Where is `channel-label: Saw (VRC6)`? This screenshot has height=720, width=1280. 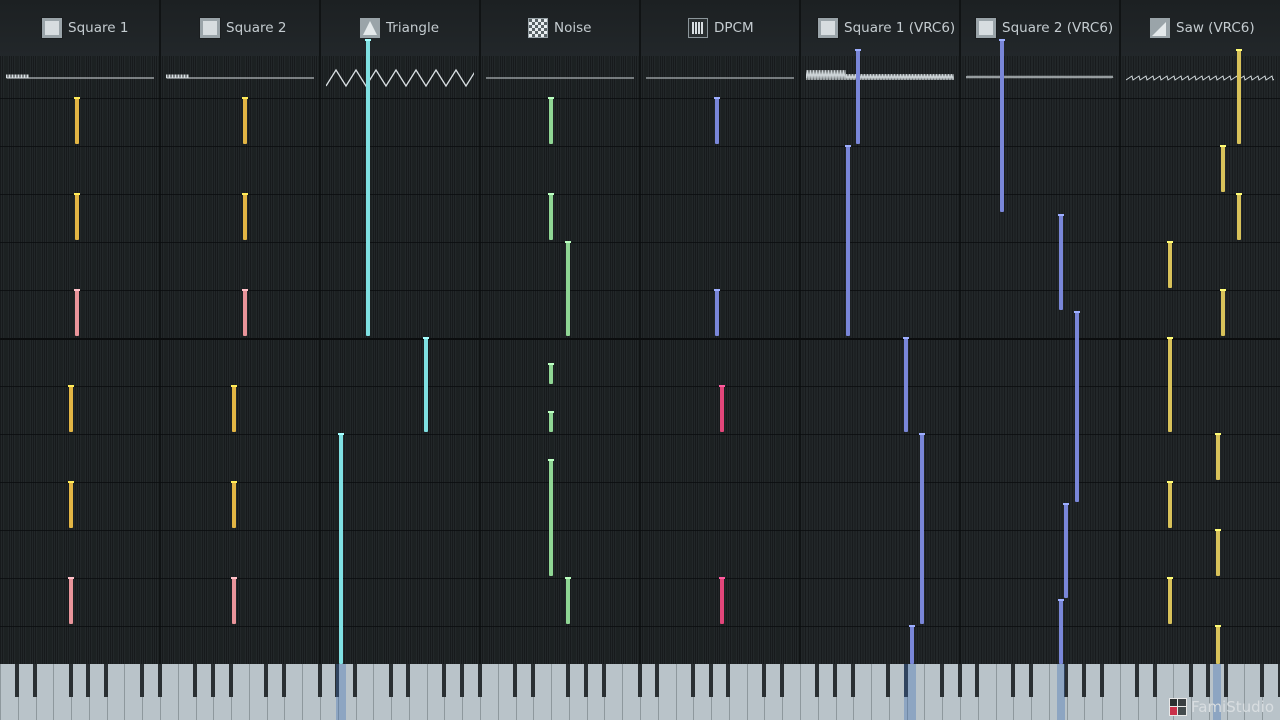
channel-label: Saw (VRC6) is located at coordinates (1202, 28).